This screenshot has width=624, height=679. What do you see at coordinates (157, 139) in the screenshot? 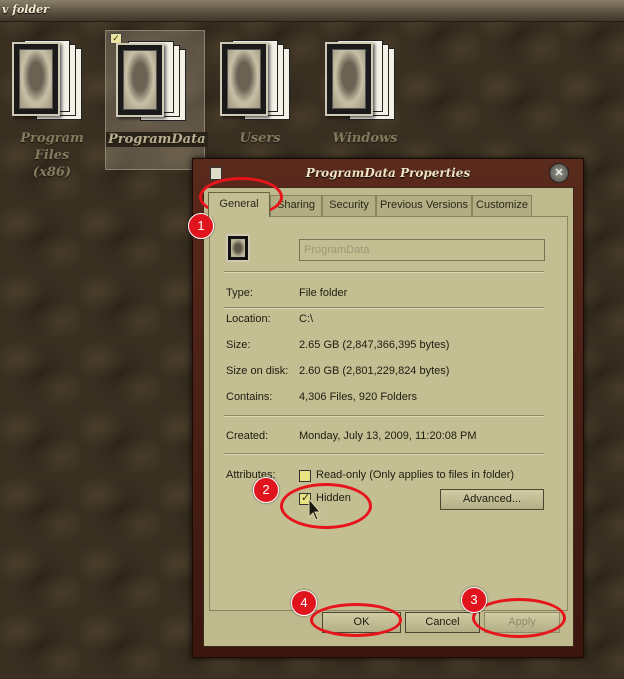
I see `folder-label: ProgramData` at bounding box center [157, 139].